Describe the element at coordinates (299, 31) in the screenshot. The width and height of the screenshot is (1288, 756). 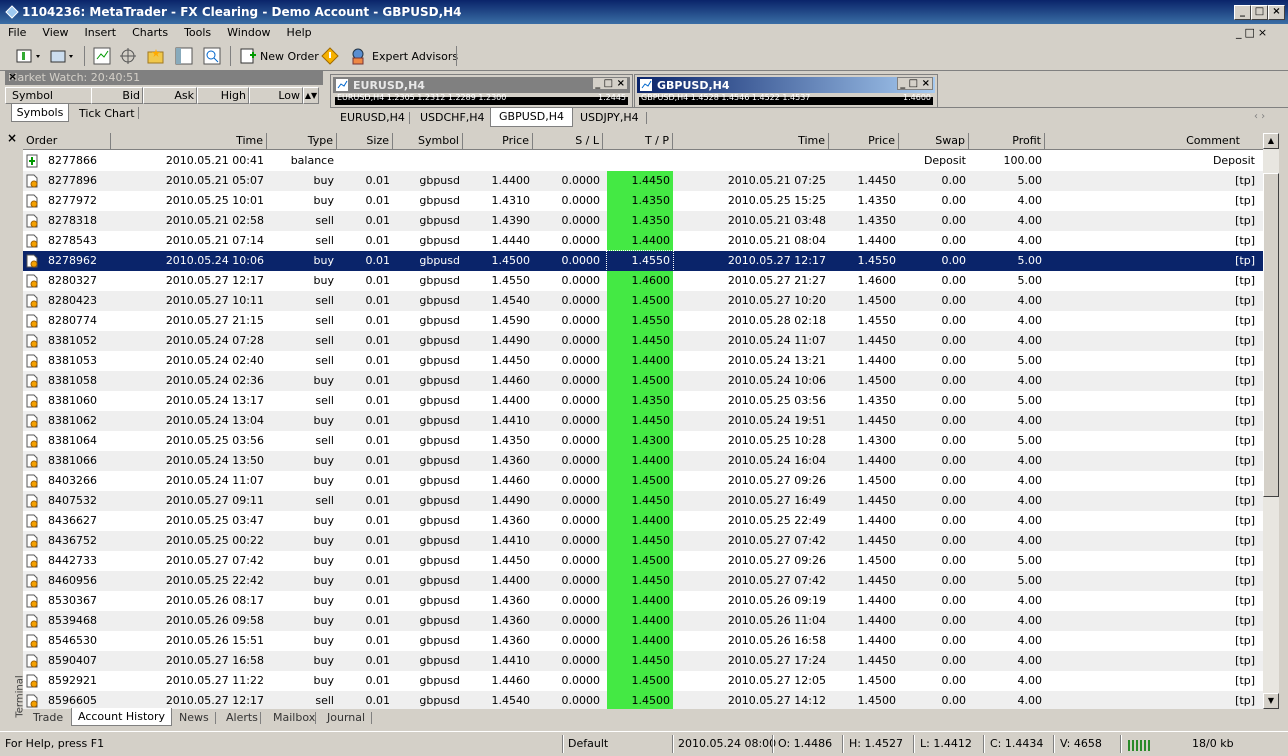
I see `menu-help: Help` at that location.